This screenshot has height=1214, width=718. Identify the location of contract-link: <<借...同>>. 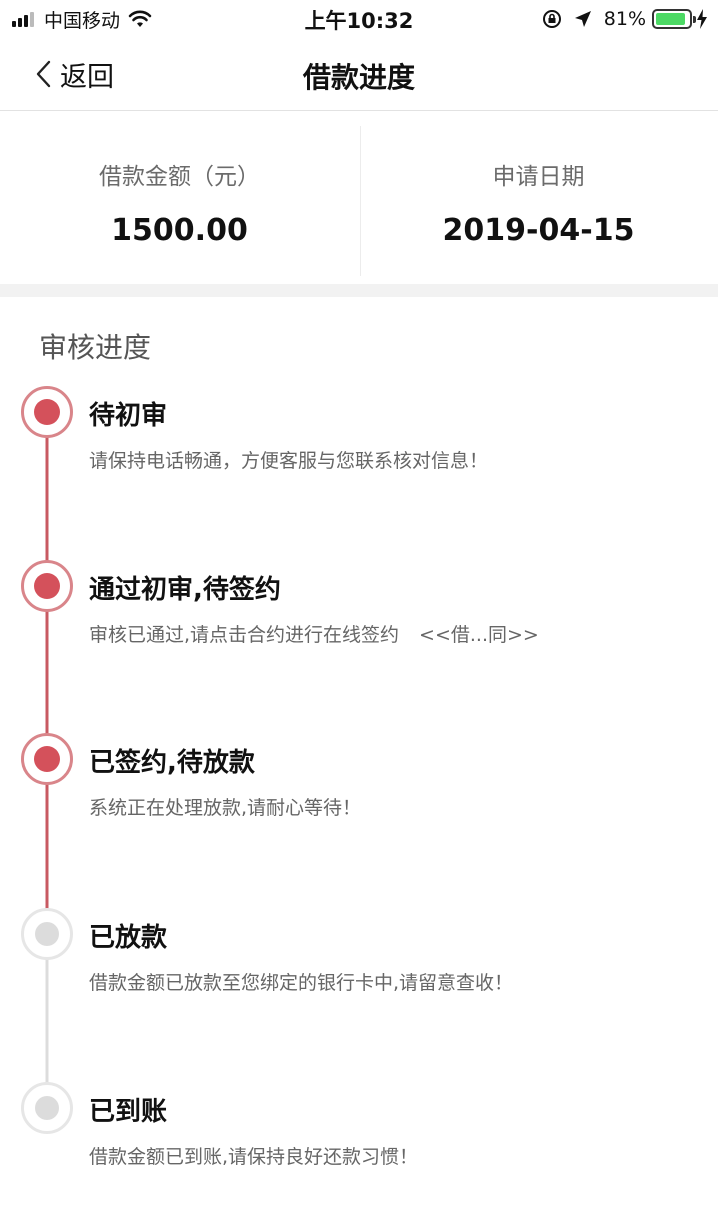
(479, 635).